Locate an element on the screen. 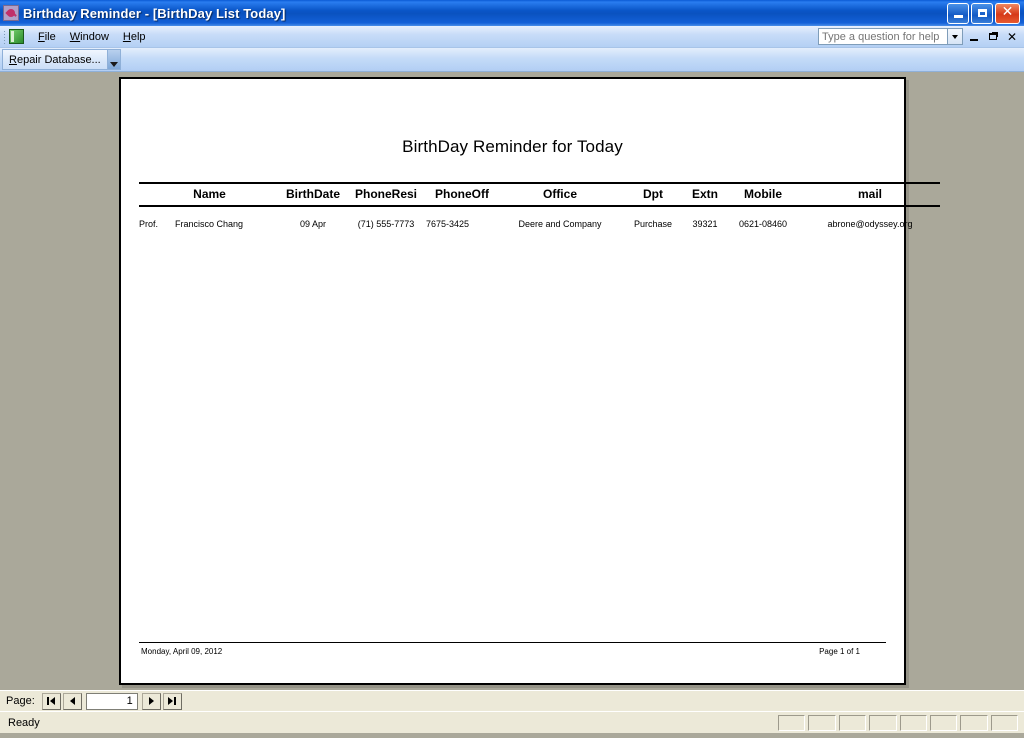 The width and height of the screenshot is (1024, 738). help-search-input is located at coordinates (883, 36).